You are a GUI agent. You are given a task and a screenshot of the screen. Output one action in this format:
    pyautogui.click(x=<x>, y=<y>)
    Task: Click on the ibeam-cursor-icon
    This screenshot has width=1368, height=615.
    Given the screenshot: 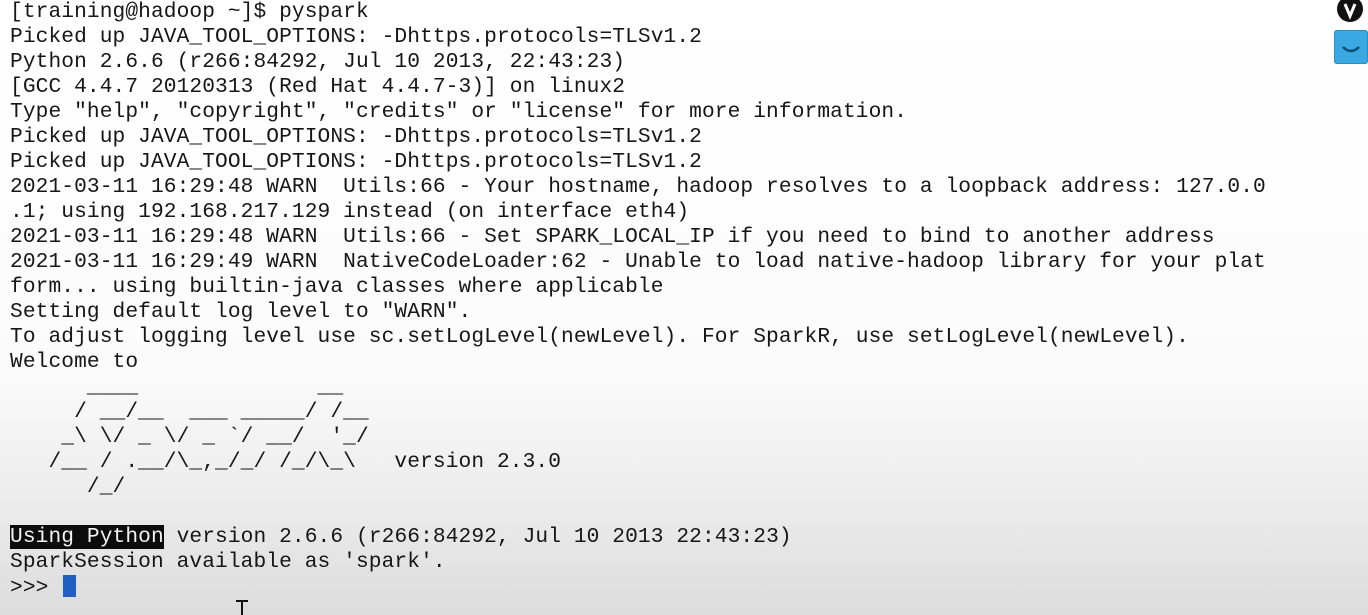 What is the action you would take?
    pyautogui.click(x=242, y=607)
    